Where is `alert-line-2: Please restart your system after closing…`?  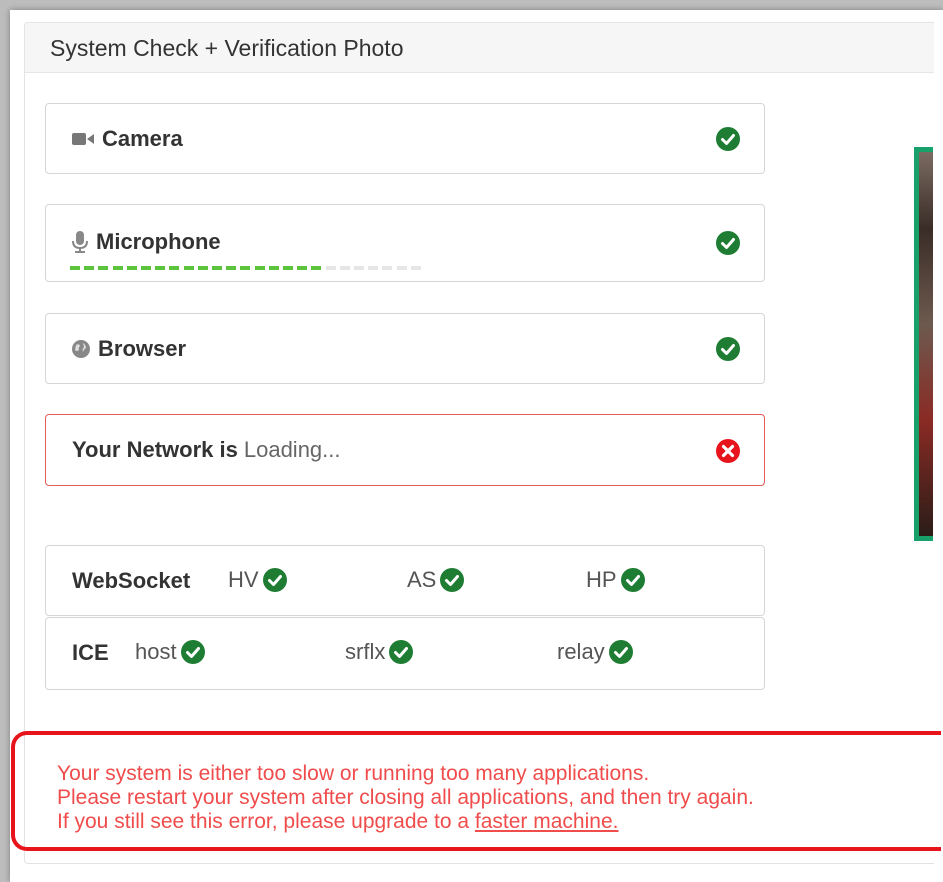 alert-line-2: Please restart your system after closing… is located at coordinates (405, 797).